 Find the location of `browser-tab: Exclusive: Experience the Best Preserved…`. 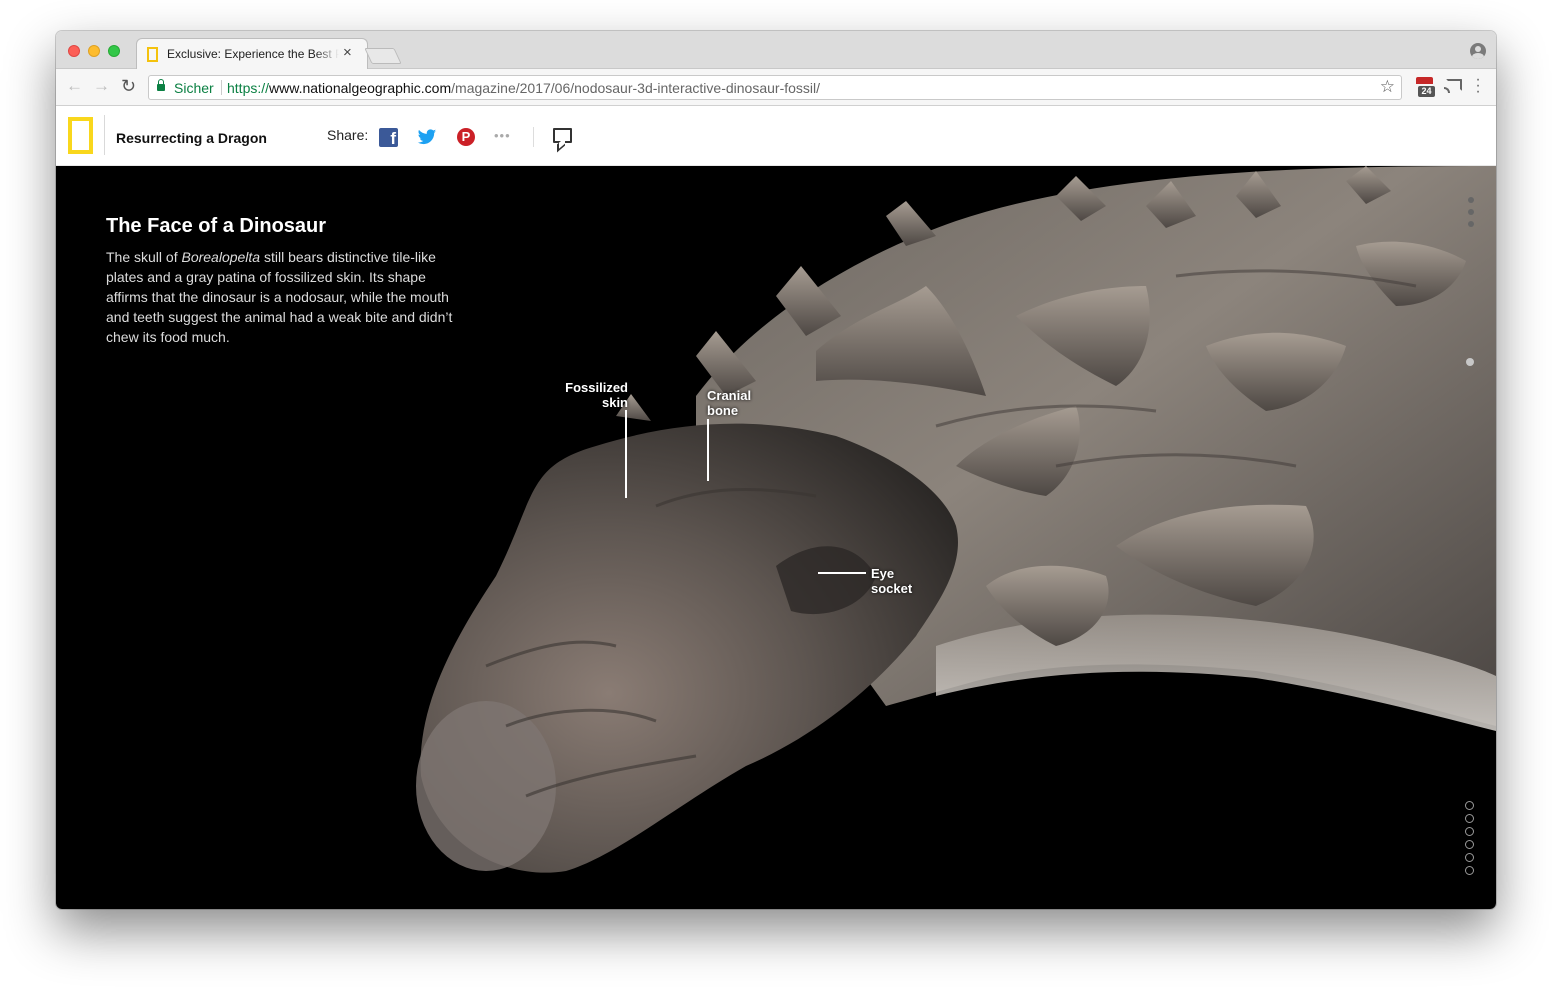

browser-tab: Exclusive: Experience the Best Preserved… is located at coordinates (252, 53).